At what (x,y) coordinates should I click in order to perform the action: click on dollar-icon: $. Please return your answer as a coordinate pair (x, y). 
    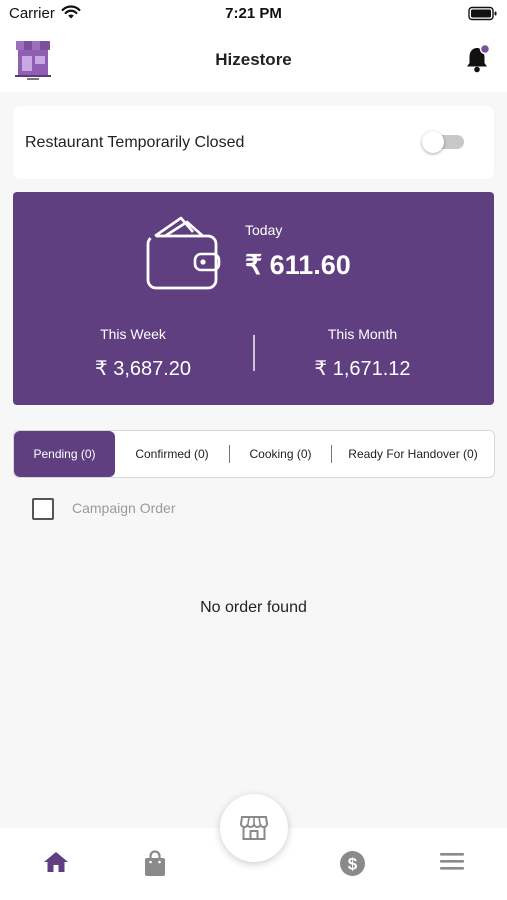
    Looking at the image, I should click on (352, 866).